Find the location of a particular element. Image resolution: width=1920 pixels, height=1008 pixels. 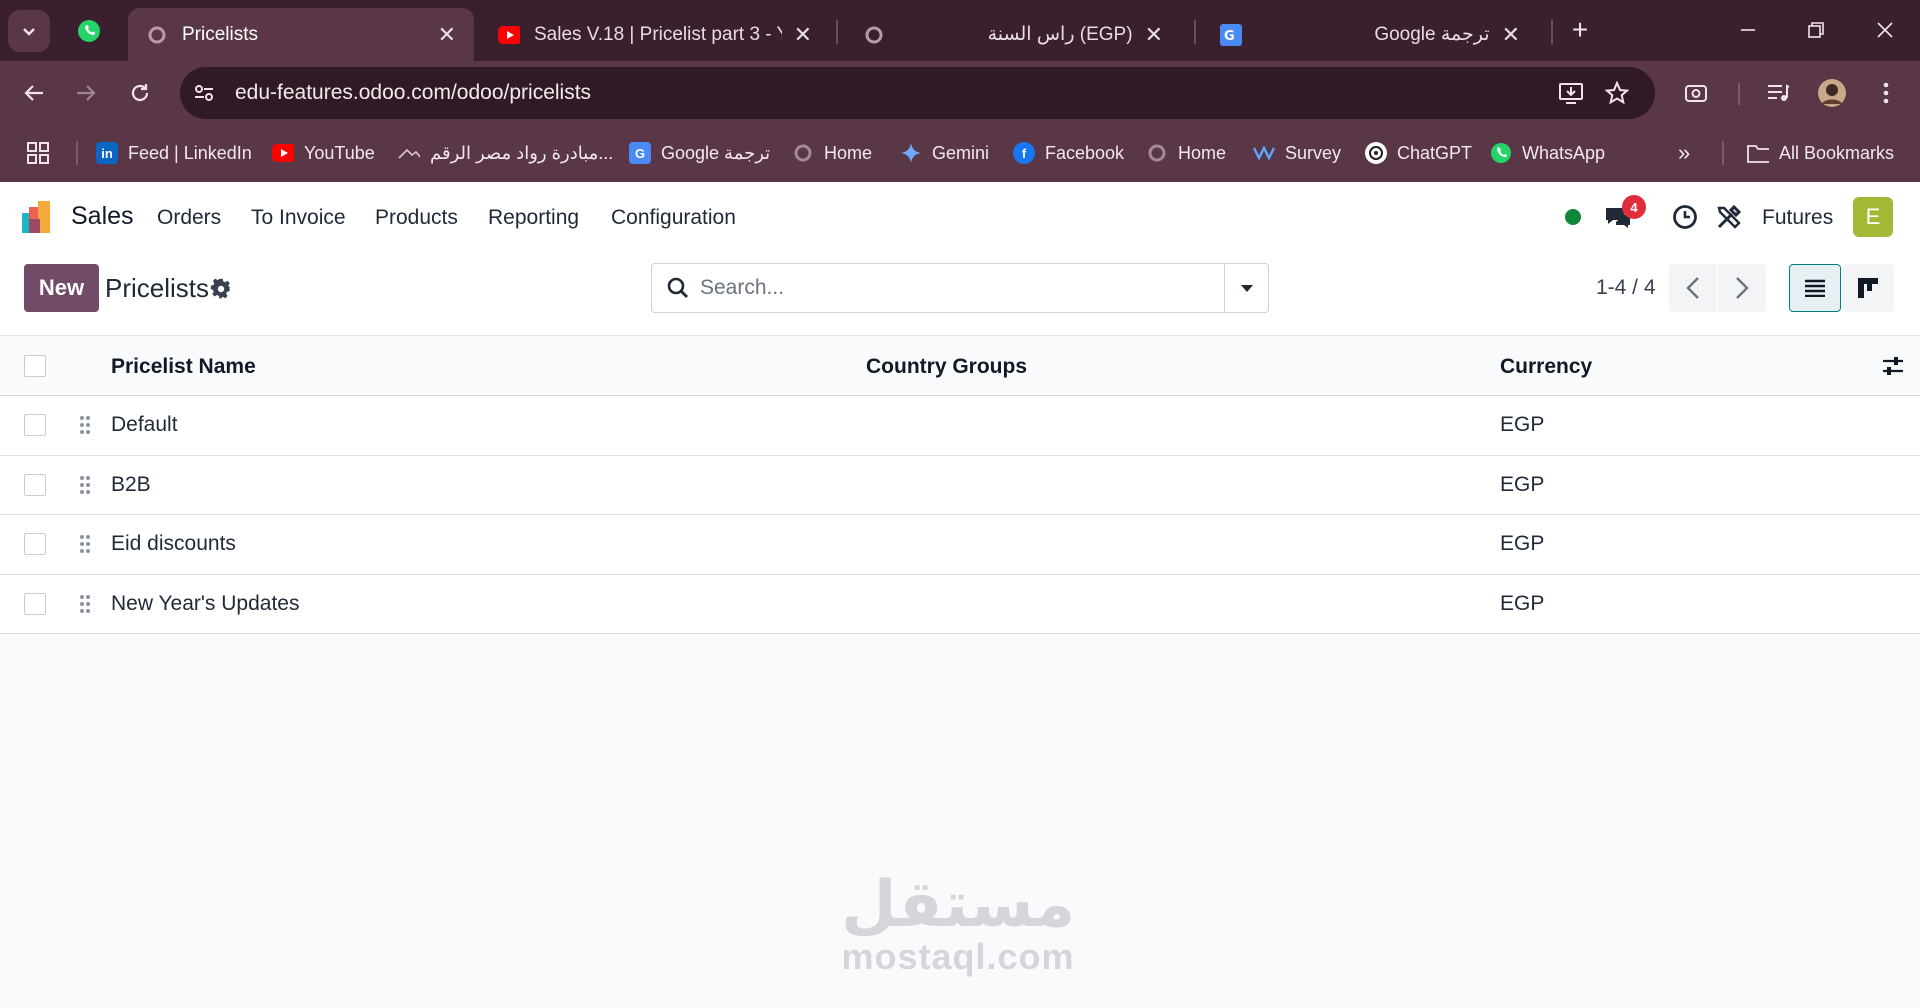

select-all-checkbox is located at coordinates (35, 366).